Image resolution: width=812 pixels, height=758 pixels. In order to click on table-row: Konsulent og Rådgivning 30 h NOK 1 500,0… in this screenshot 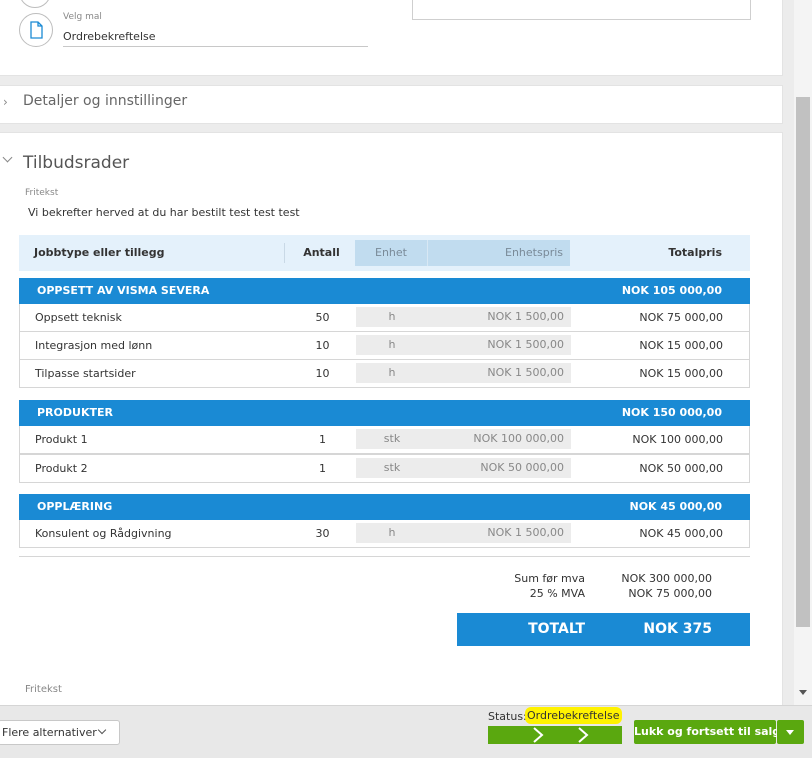, I will do `click(384, 534)`.